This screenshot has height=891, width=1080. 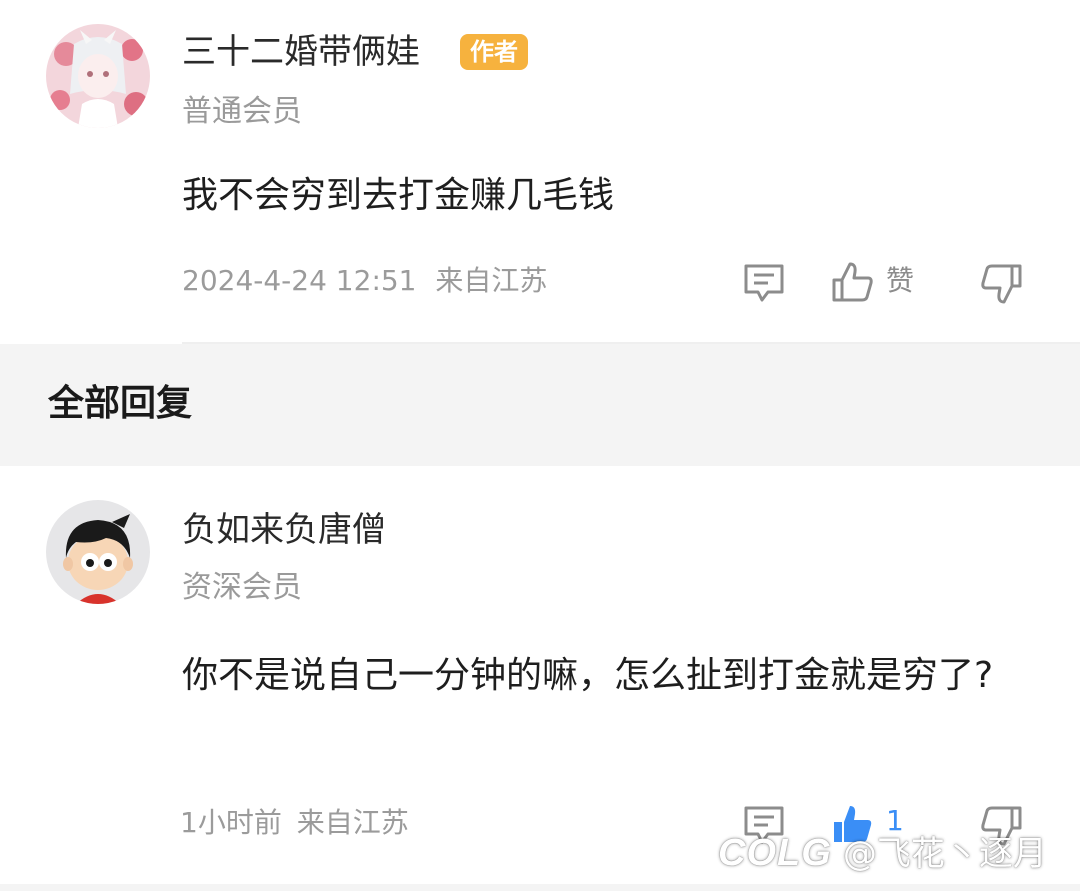 I want to click on post-meta: 2024-4-24 12:51 来自江苏, so click(x=364, y=281).